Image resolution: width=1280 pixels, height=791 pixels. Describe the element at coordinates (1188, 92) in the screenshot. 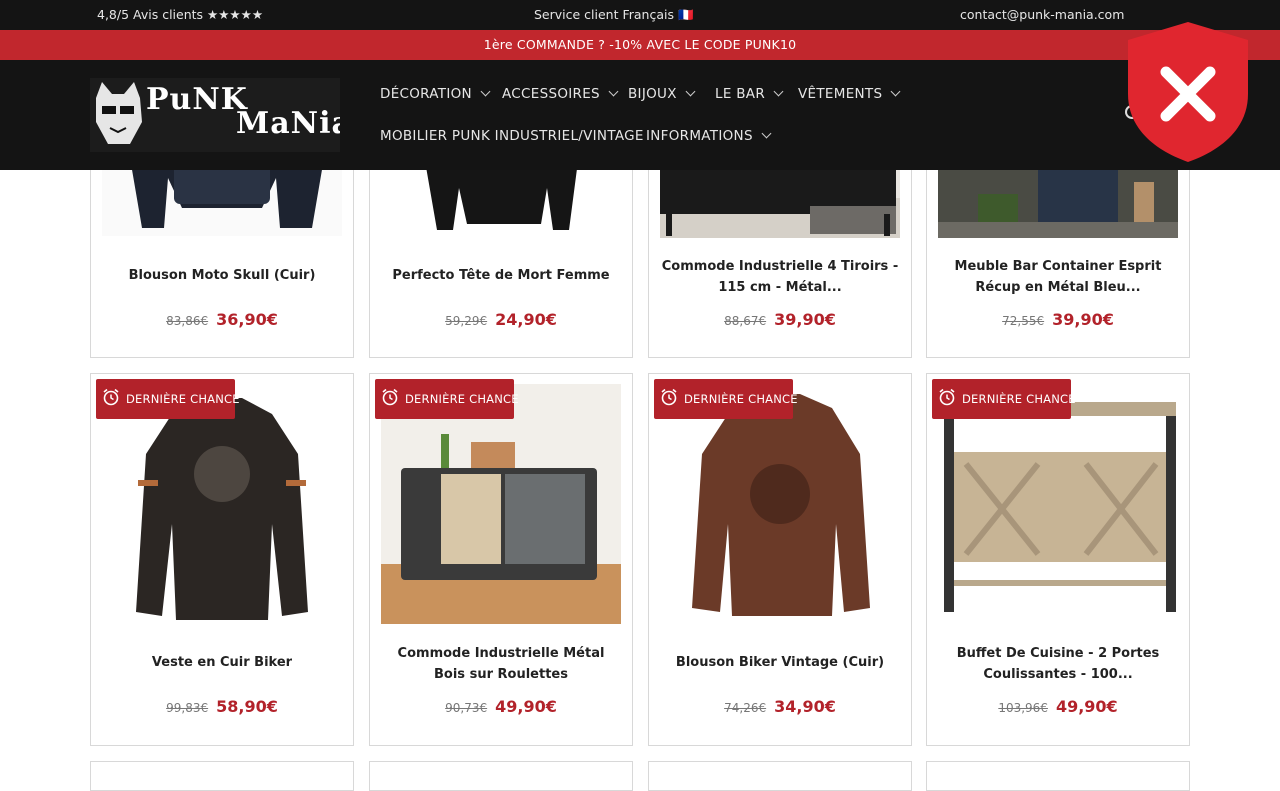

I see `shield-x-icon` at that location.